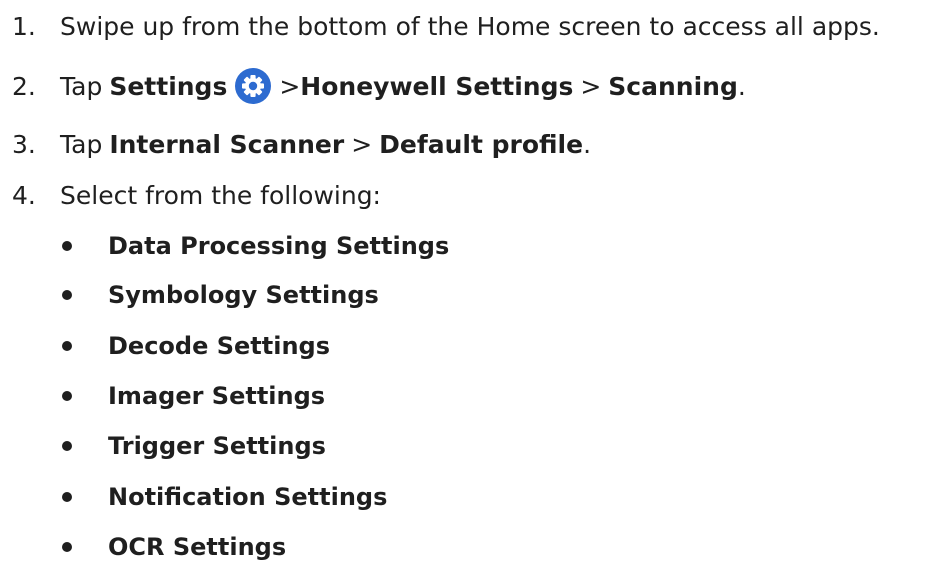 Image resolution: width=951 pixels, height=567 pixels. What do you see at coordinates (253, 86) in the screenshot?
I see `gear-icon` at bounding box center [253, 86].